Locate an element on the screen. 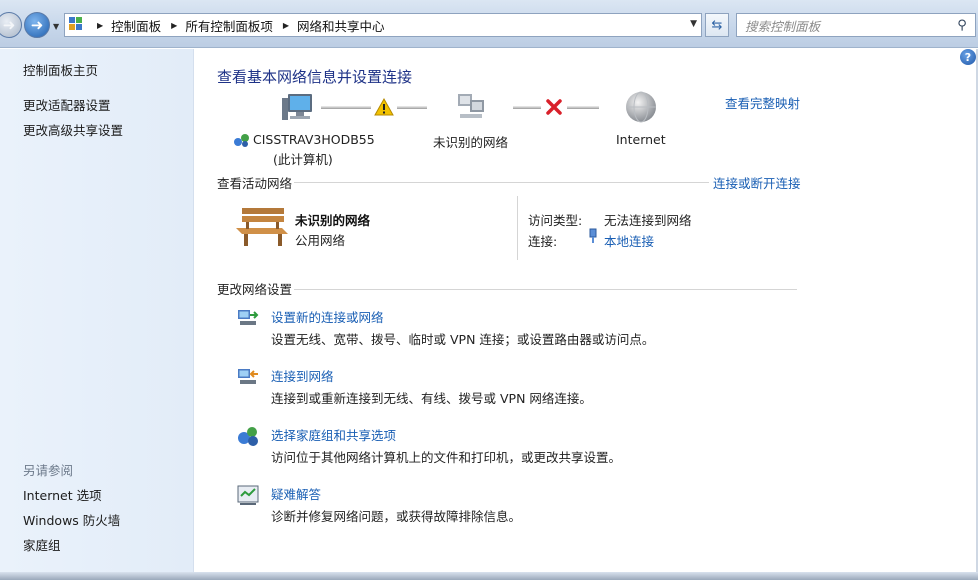 This screenshot has height=580, width=978. breadcrumb-control-panel: 控制面板 is located at coordinates (136, 25).